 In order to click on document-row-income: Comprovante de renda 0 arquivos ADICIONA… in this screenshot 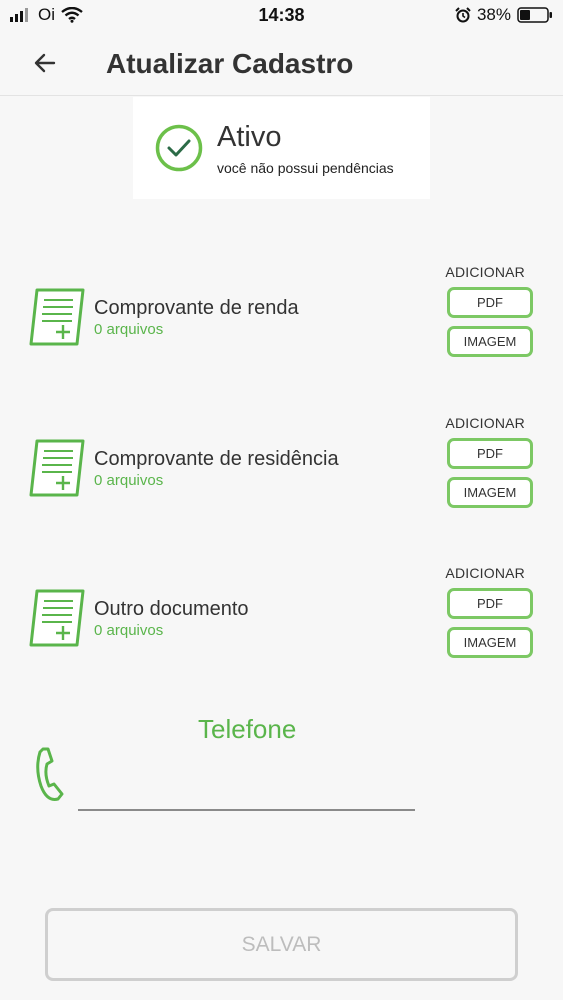, I will do `click(281, 312)`.